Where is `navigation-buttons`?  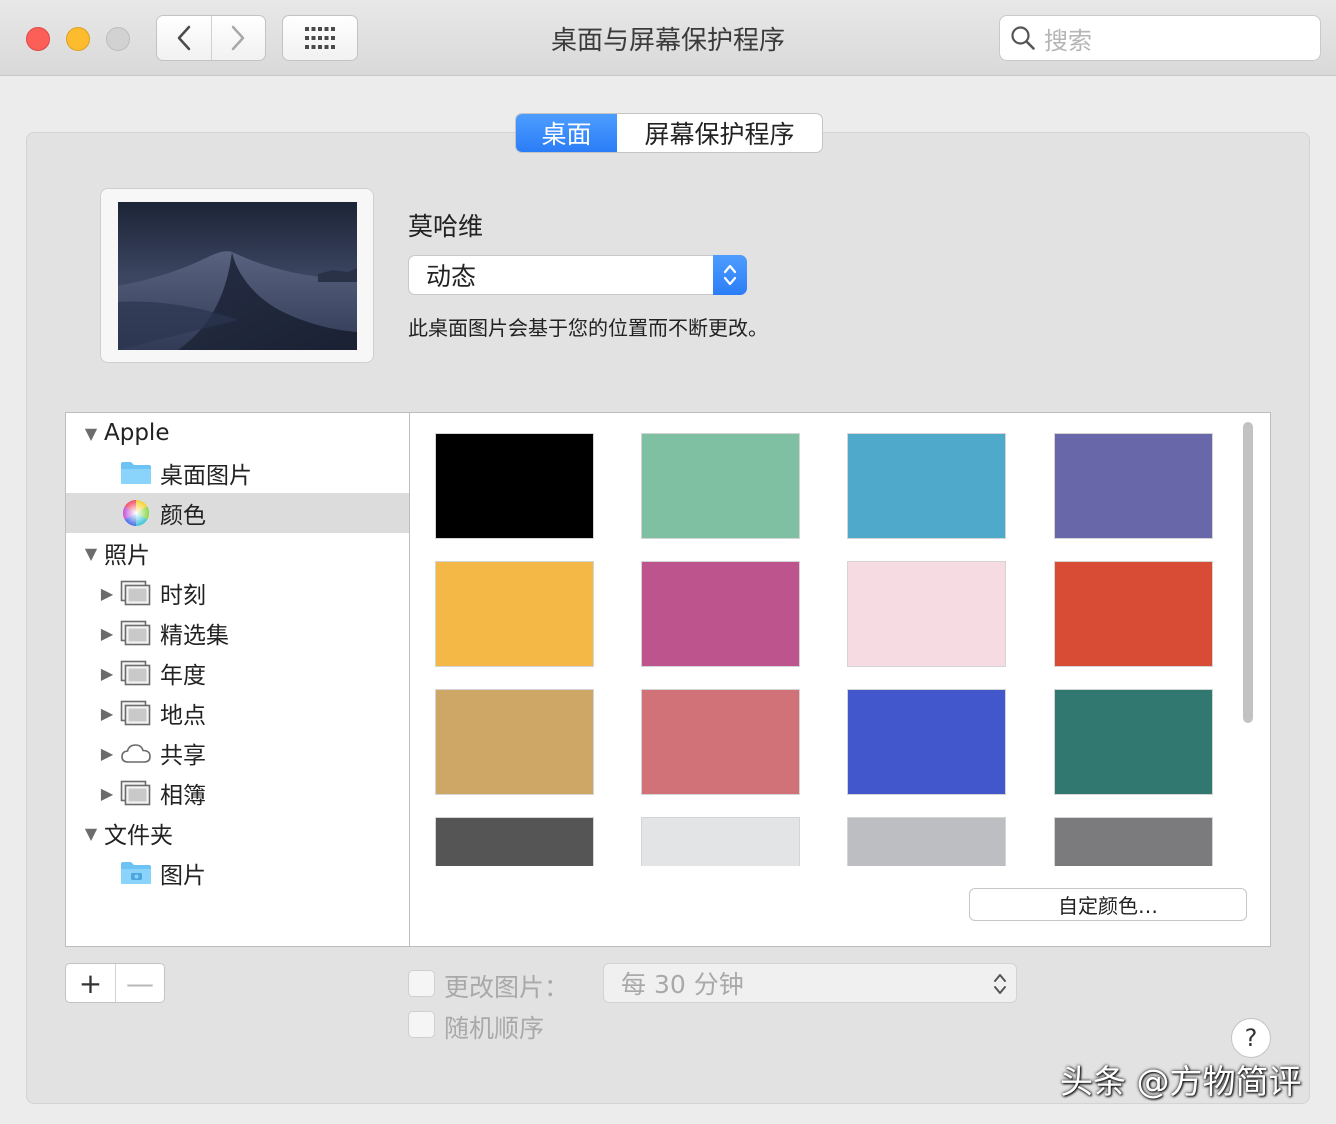
navigation-buttons is located at coordinates (211, 38).